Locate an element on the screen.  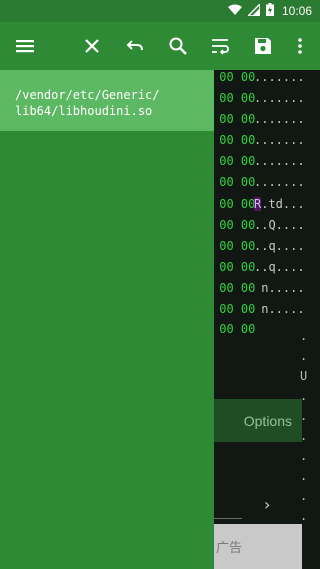
status-bar: 10:06 is located at coordinates (160, 11).